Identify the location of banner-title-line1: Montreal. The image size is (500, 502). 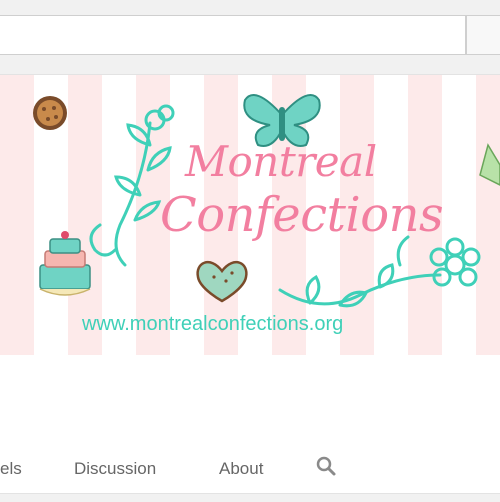
(281, 161).